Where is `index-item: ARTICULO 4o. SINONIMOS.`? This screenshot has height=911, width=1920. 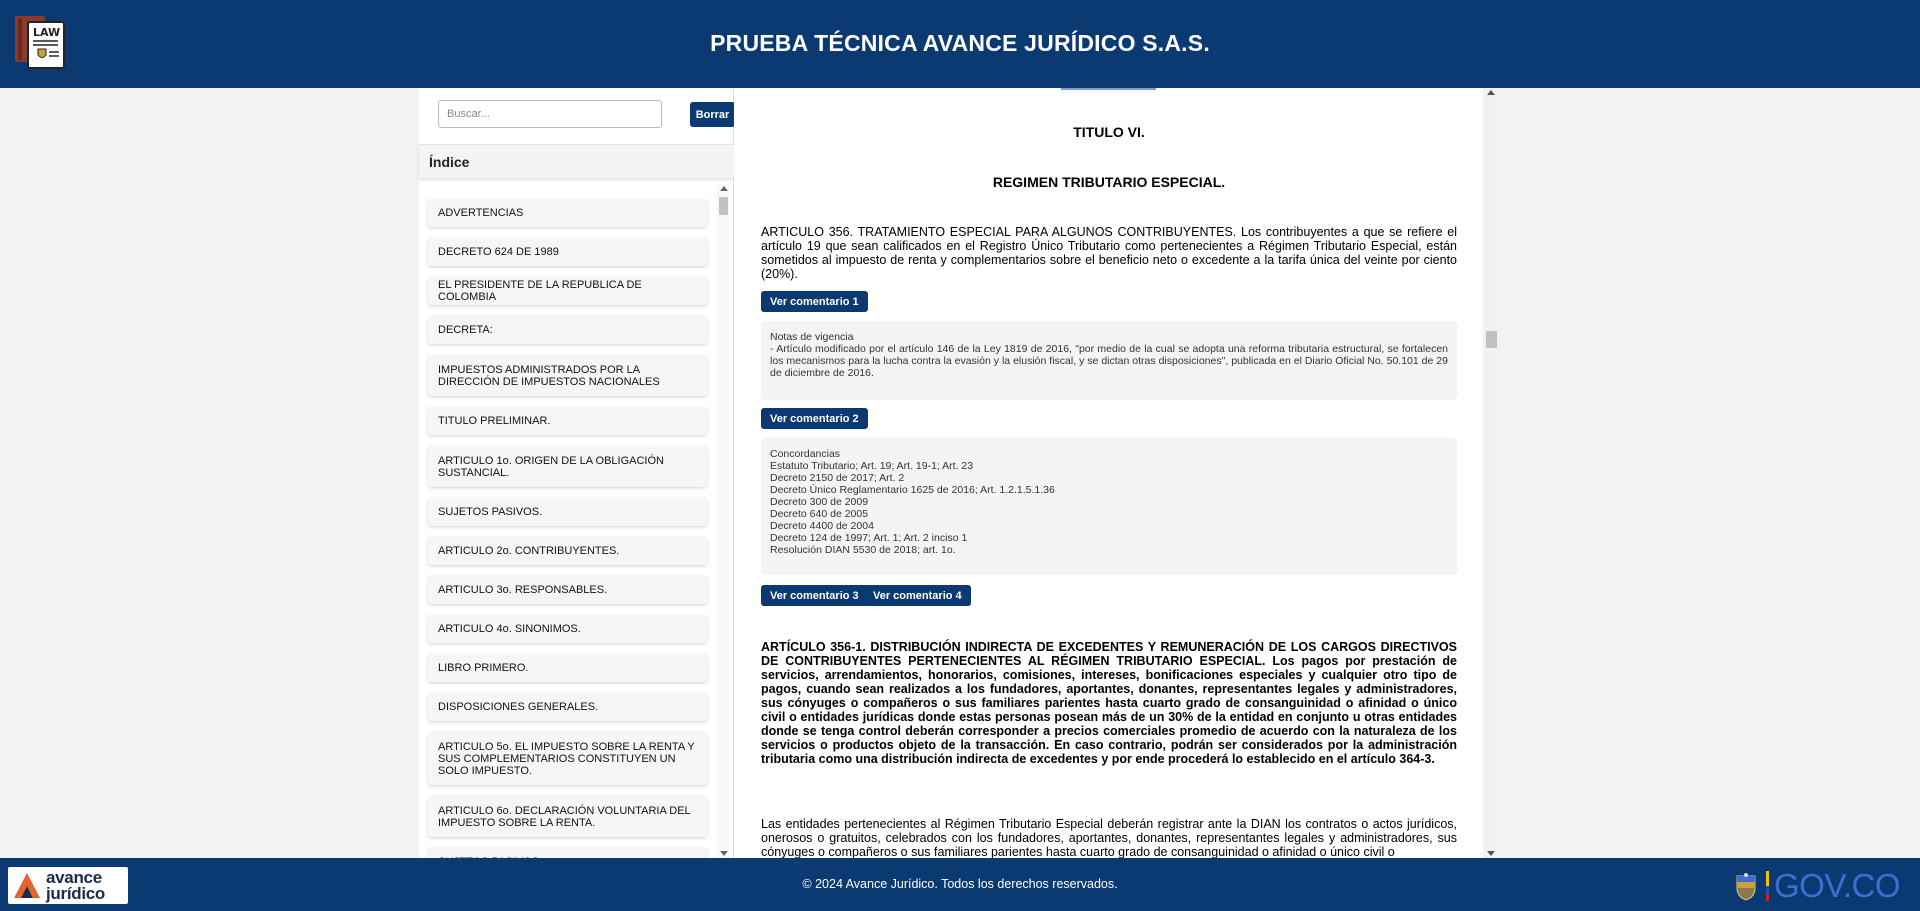
index-item: ARTICULO 4o. SINONIMOS. is located at coordinates (567, 629).